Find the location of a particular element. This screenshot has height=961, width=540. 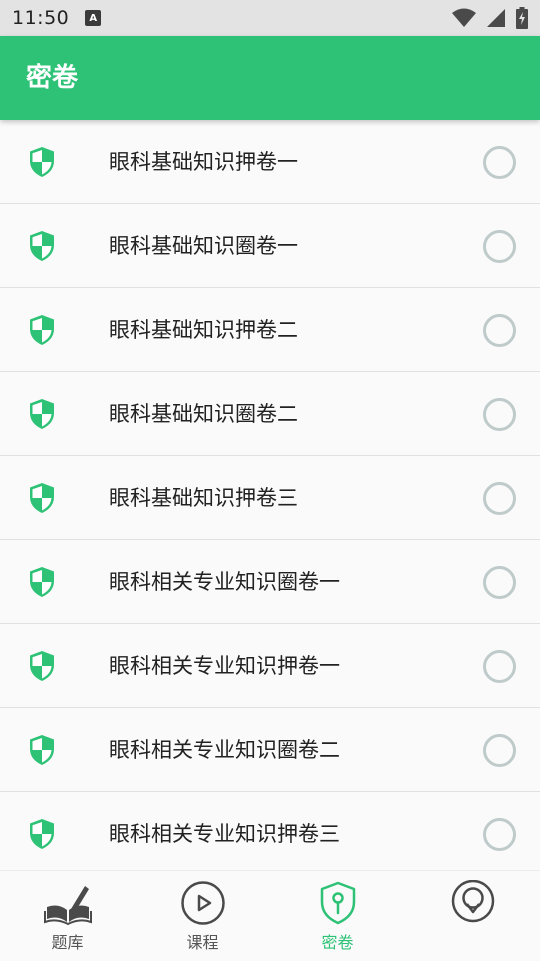

app-bar: 密卷 is located at coordinates (270, 78).